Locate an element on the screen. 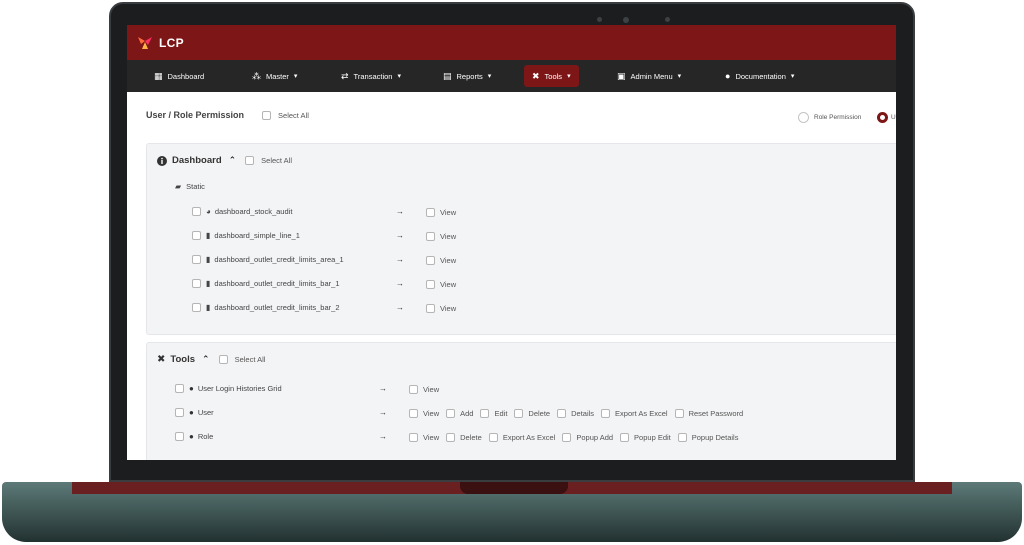 Image resolution: width=1024 pixels, height=545 pixels. list-item: ● User Login Histories Grid is located at coordinates (228, 388).